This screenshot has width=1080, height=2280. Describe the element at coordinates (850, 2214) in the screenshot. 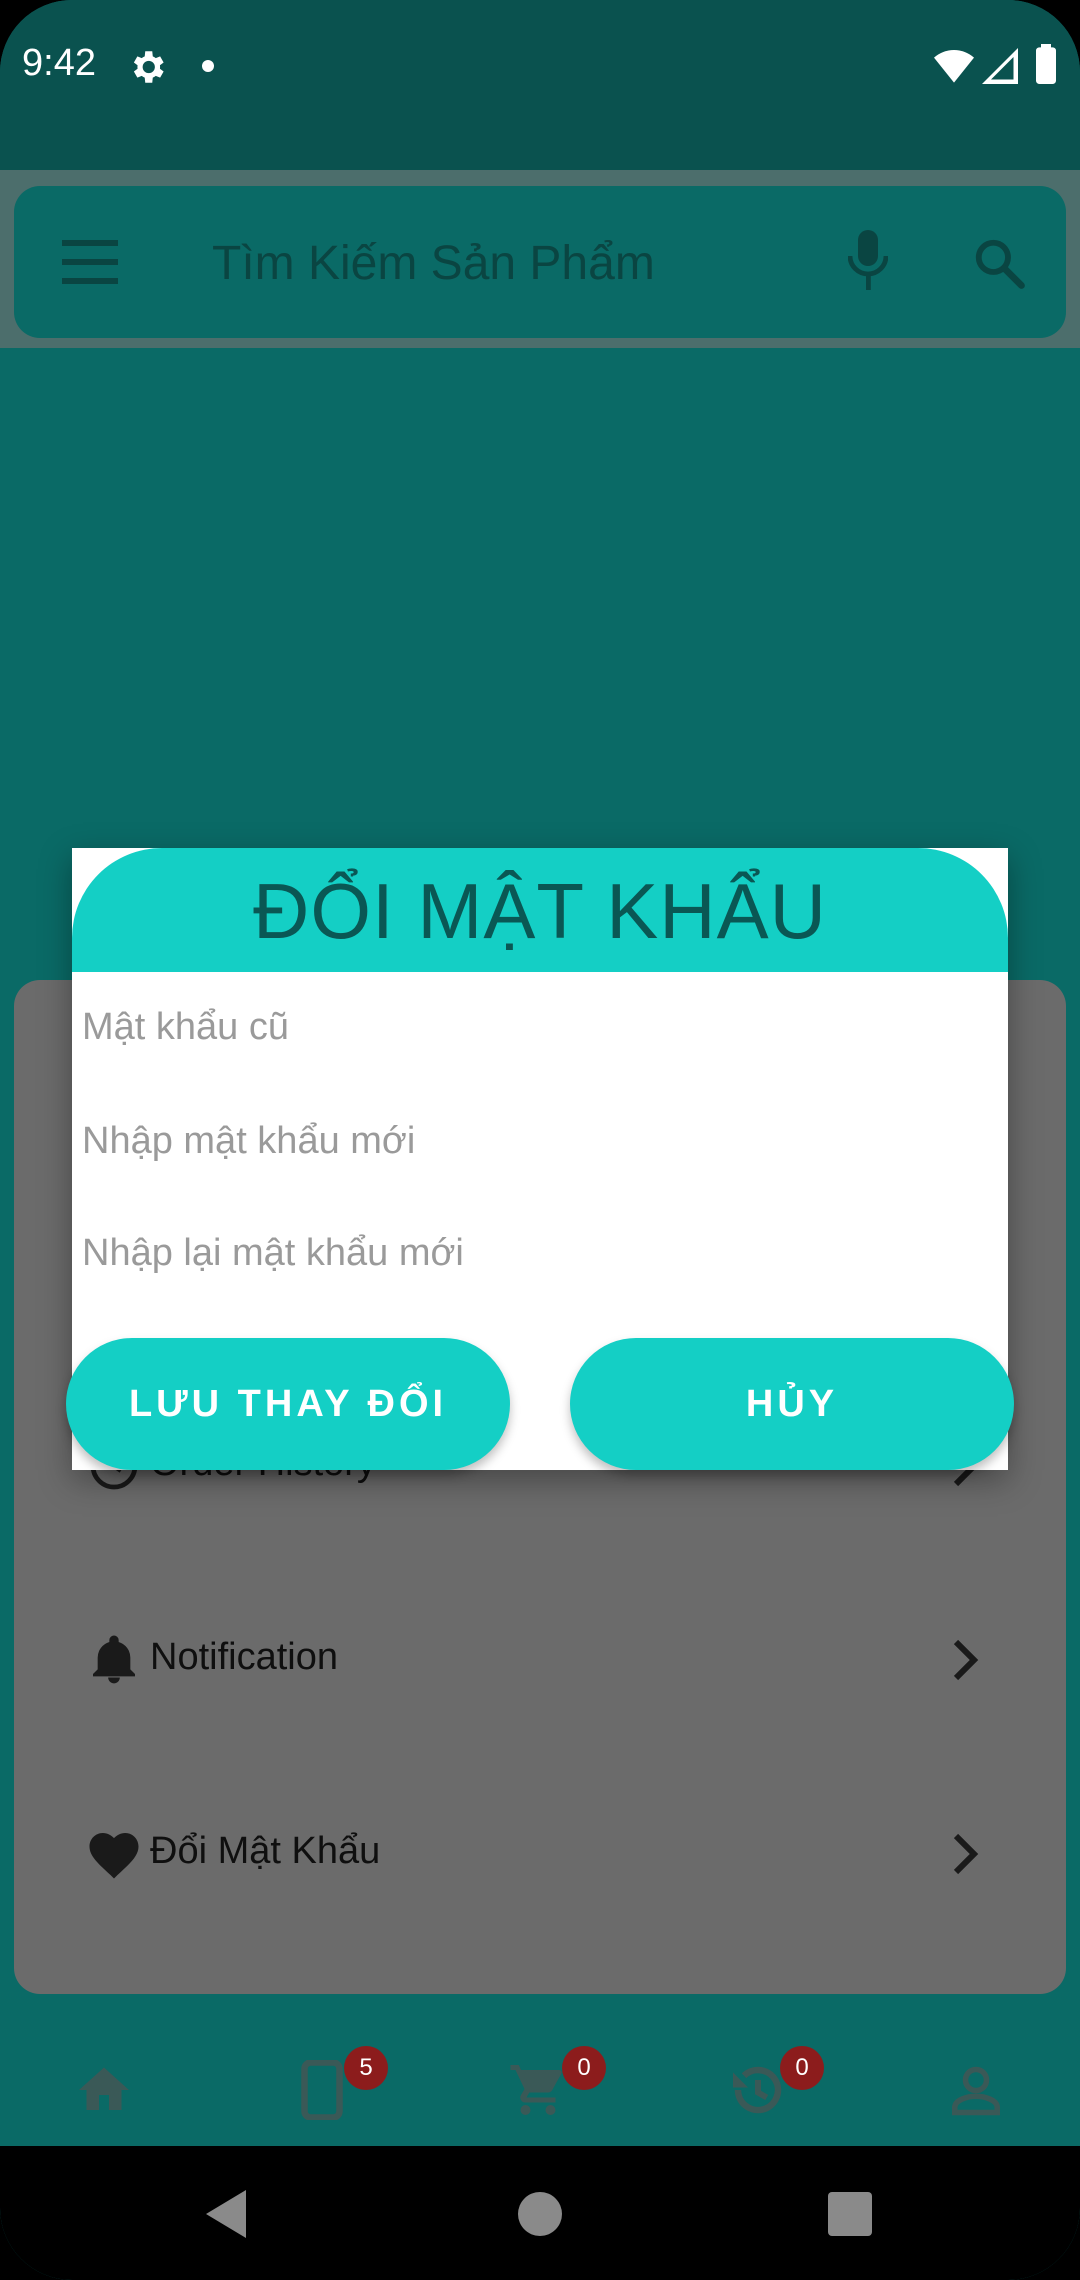

I see `recents-icon` at that location.